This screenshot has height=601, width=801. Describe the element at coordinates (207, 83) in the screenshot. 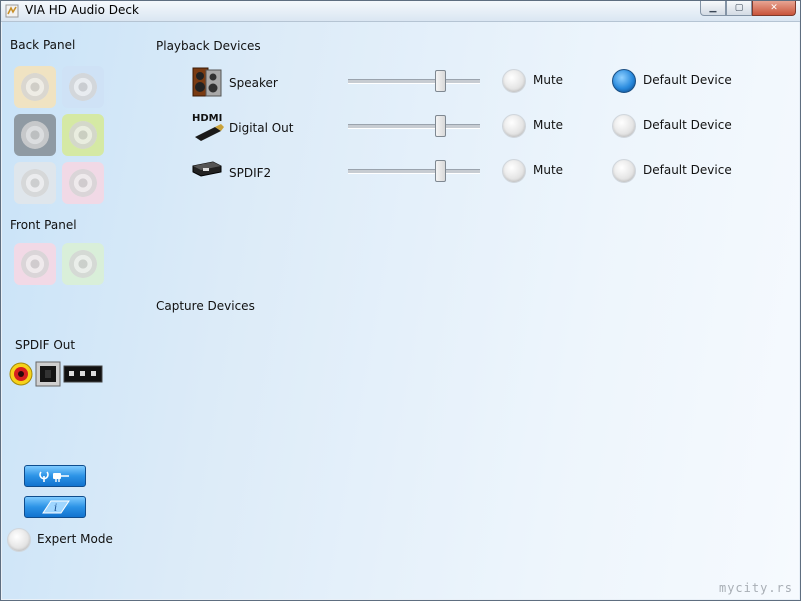

I see `speaker-icon` at that location.